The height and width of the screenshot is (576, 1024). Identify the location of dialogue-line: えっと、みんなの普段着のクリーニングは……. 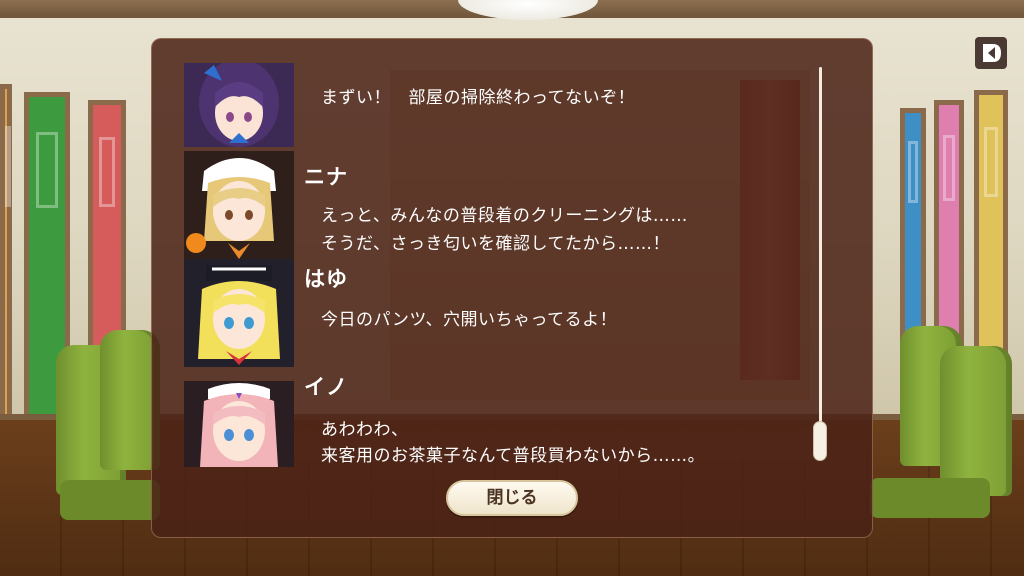
(504, 216).